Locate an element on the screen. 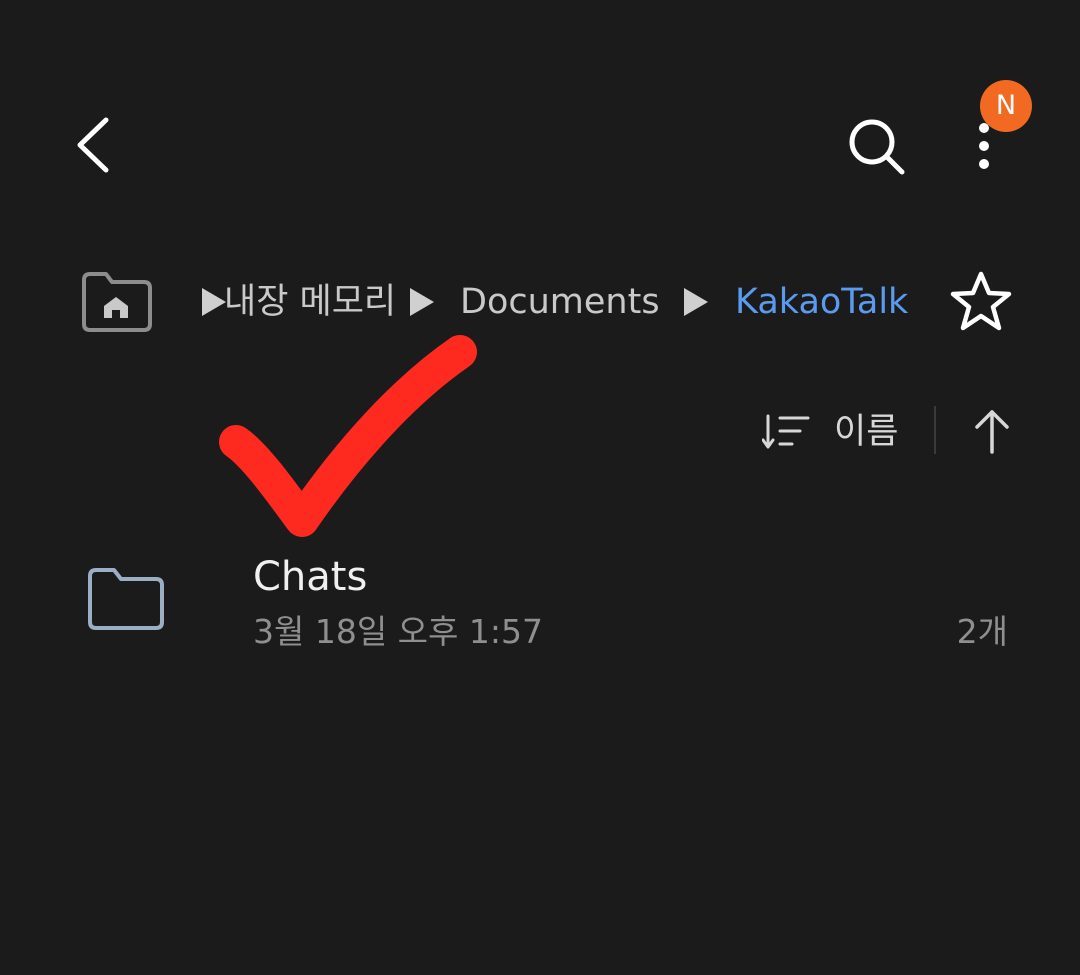 This screenshot has height=975, width=1080. breadcrumb-current-kakaotalk: KakaoTalk is located at coordinates (822, 302).